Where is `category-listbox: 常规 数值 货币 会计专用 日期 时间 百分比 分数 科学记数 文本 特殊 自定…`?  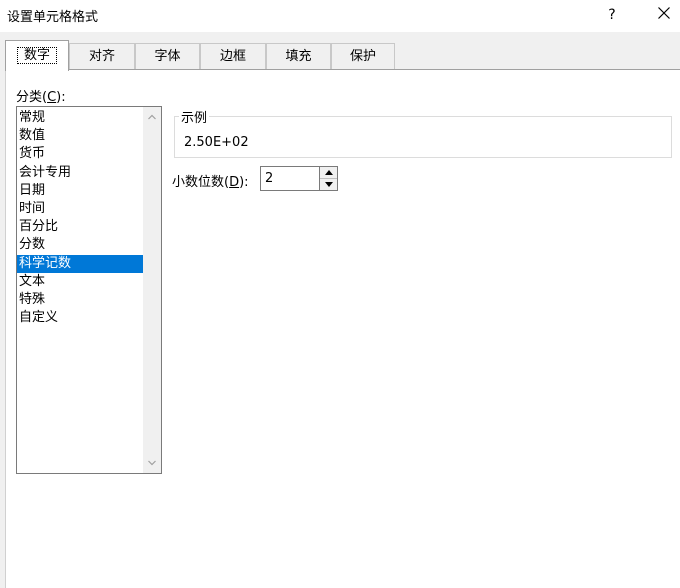
category-listbox: 常规 数值 货币 会计专用 日期 时间 百分比 分数 科学记数 文本 特殊 自定… is located at coordinates (89, 290).